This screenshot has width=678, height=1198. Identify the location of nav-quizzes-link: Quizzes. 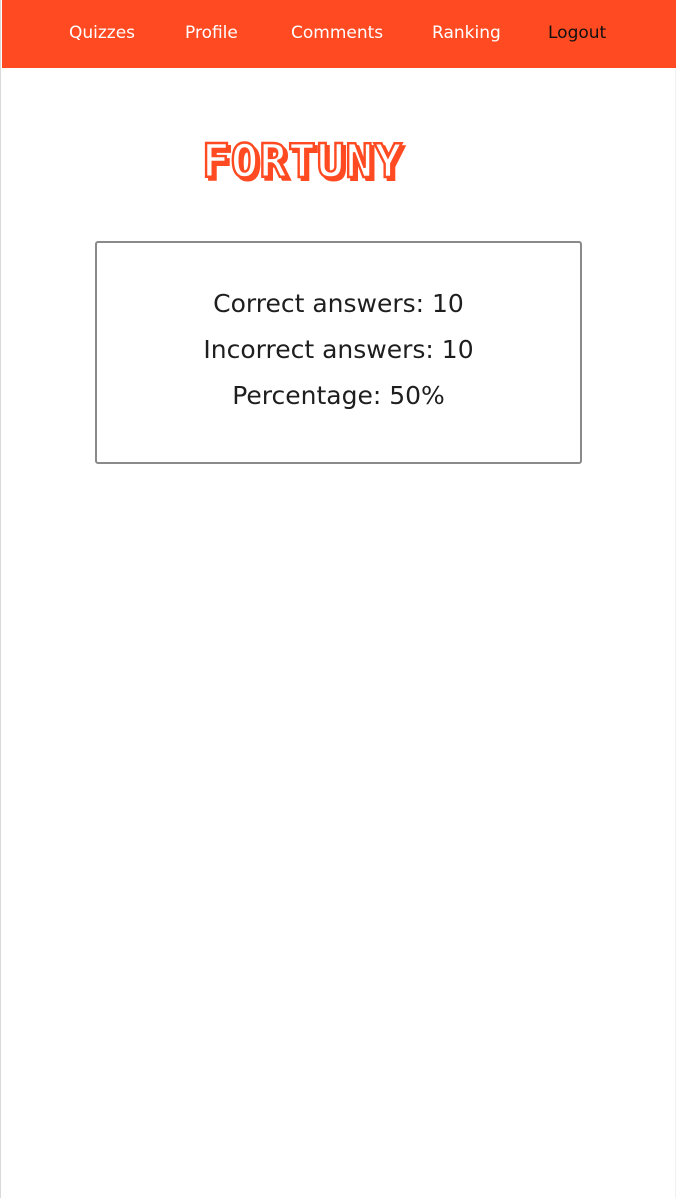
(102, 33).